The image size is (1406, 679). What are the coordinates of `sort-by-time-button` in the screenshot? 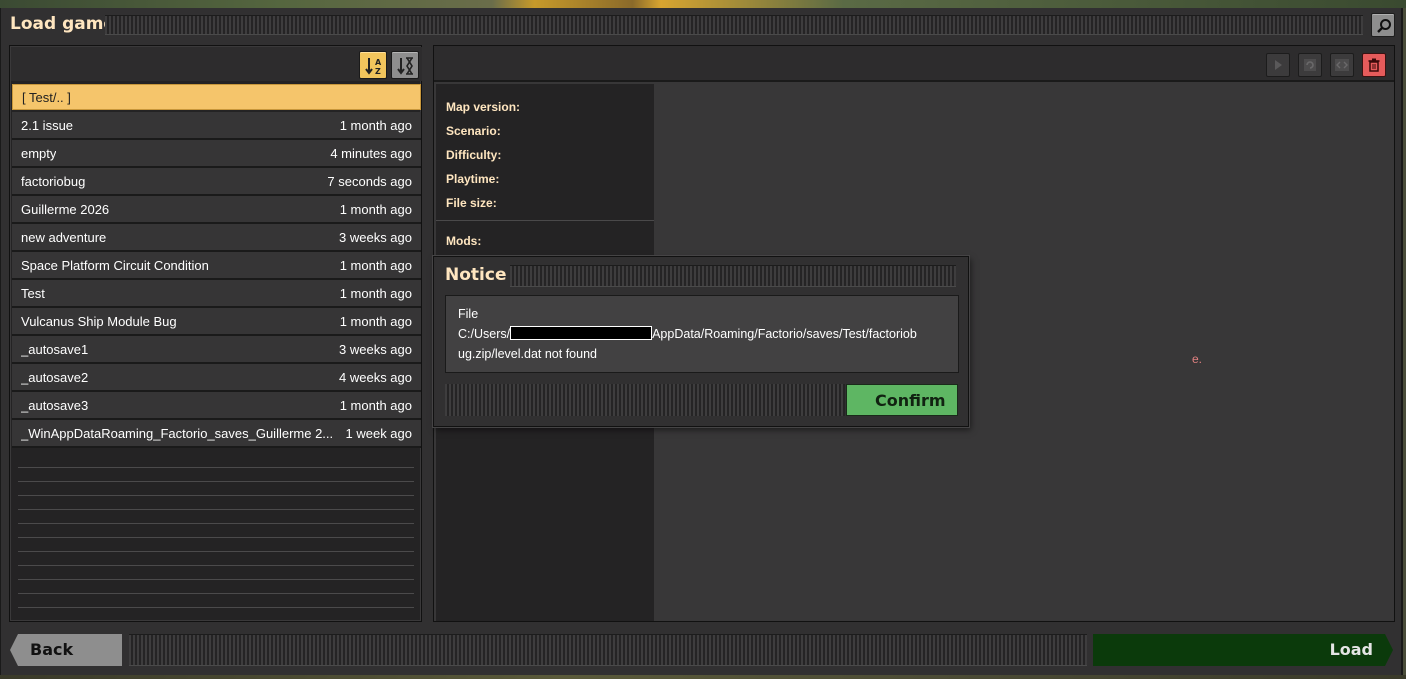 It's located at (405, 65).